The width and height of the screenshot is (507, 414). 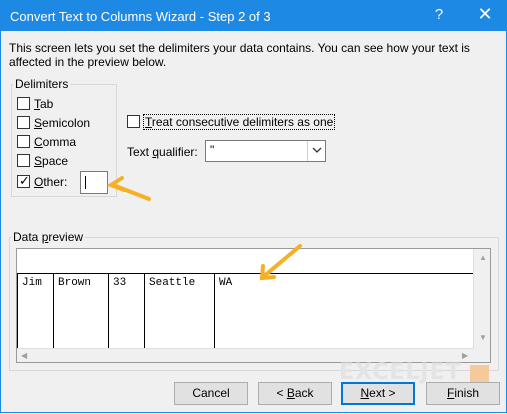 I want to click on finish-button: Finish, so click(x=463, y=393).